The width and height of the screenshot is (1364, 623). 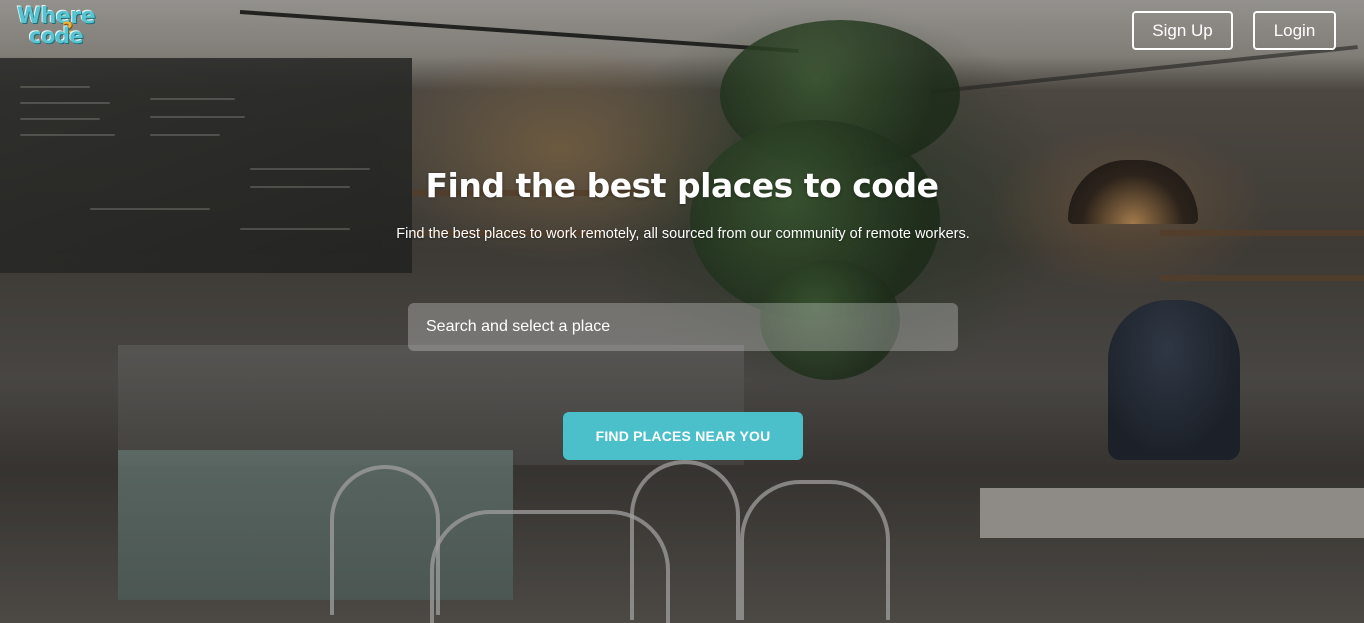 I want to click on place-search-input, so click(x=683, y=327).